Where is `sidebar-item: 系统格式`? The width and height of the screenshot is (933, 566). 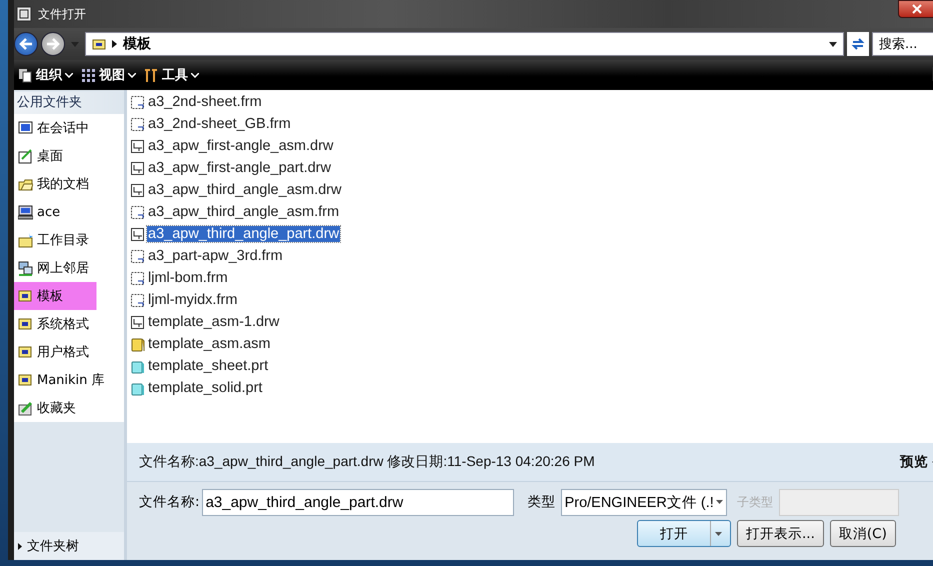 sidebar-item: 系统格式 is located at coordinates (69, 324).